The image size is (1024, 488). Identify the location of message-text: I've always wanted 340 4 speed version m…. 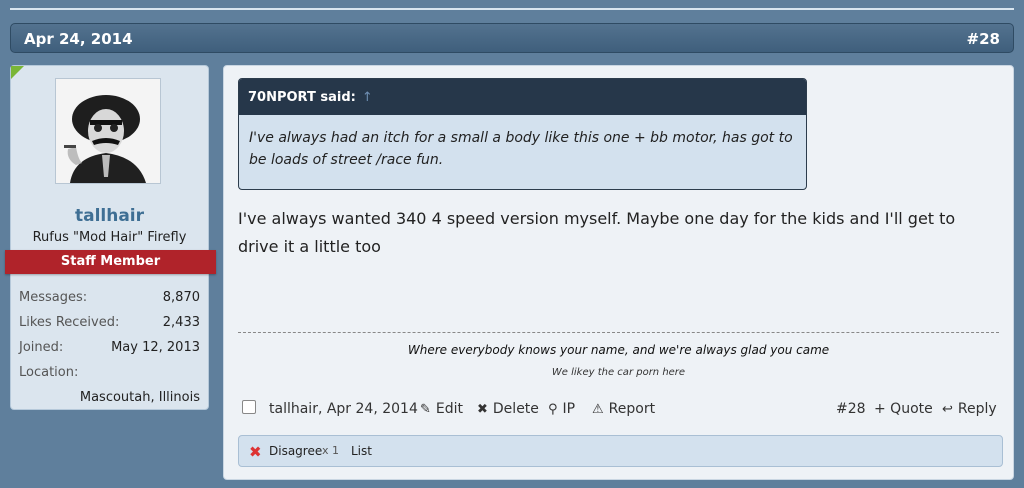
(597, 232).